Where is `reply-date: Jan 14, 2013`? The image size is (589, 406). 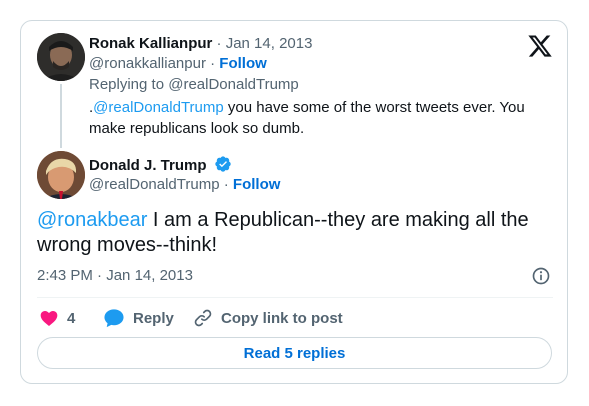 reply-date: Jan 14, 2013 is located at coordinates (269, 43).